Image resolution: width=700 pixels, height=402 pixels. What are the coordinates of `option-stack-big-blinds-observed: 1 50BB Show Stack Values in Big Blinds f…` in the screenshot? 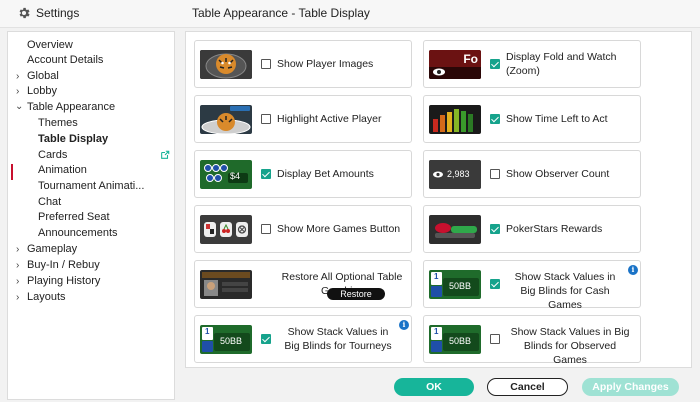 It's located at (532, 340).